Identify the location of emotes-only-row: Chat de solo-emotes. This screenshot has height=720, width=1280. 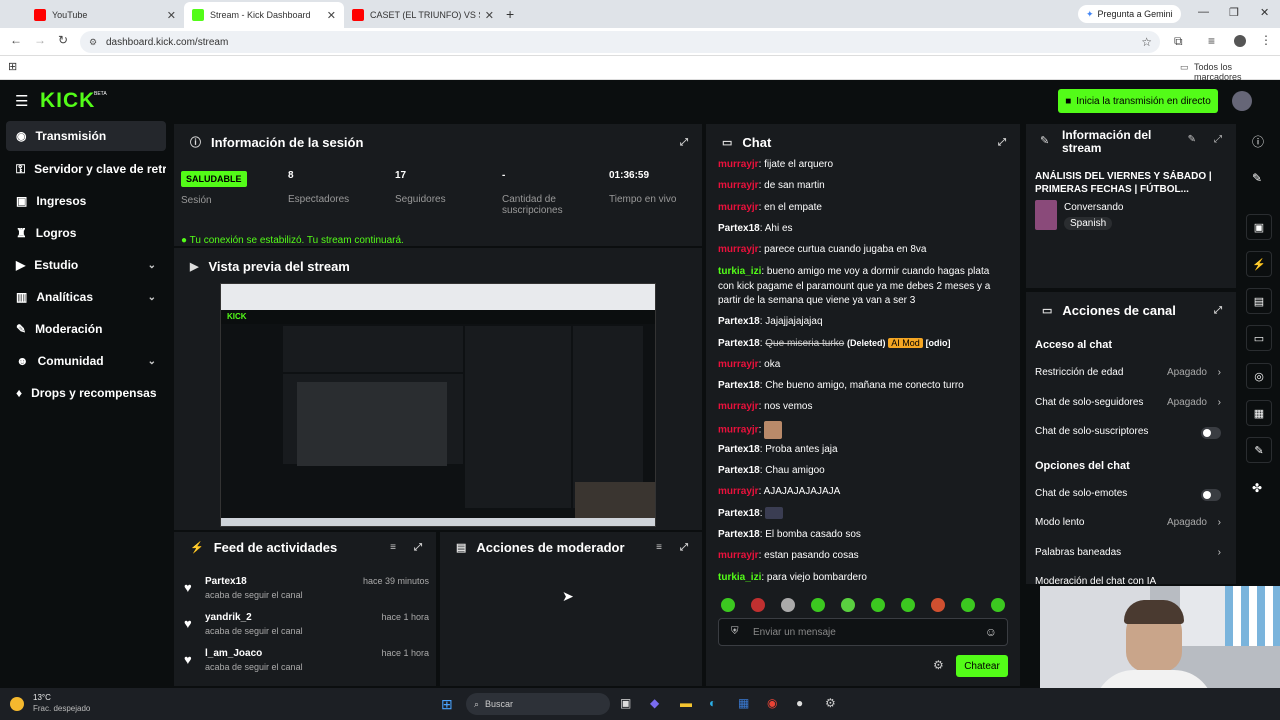
(1130, 496).